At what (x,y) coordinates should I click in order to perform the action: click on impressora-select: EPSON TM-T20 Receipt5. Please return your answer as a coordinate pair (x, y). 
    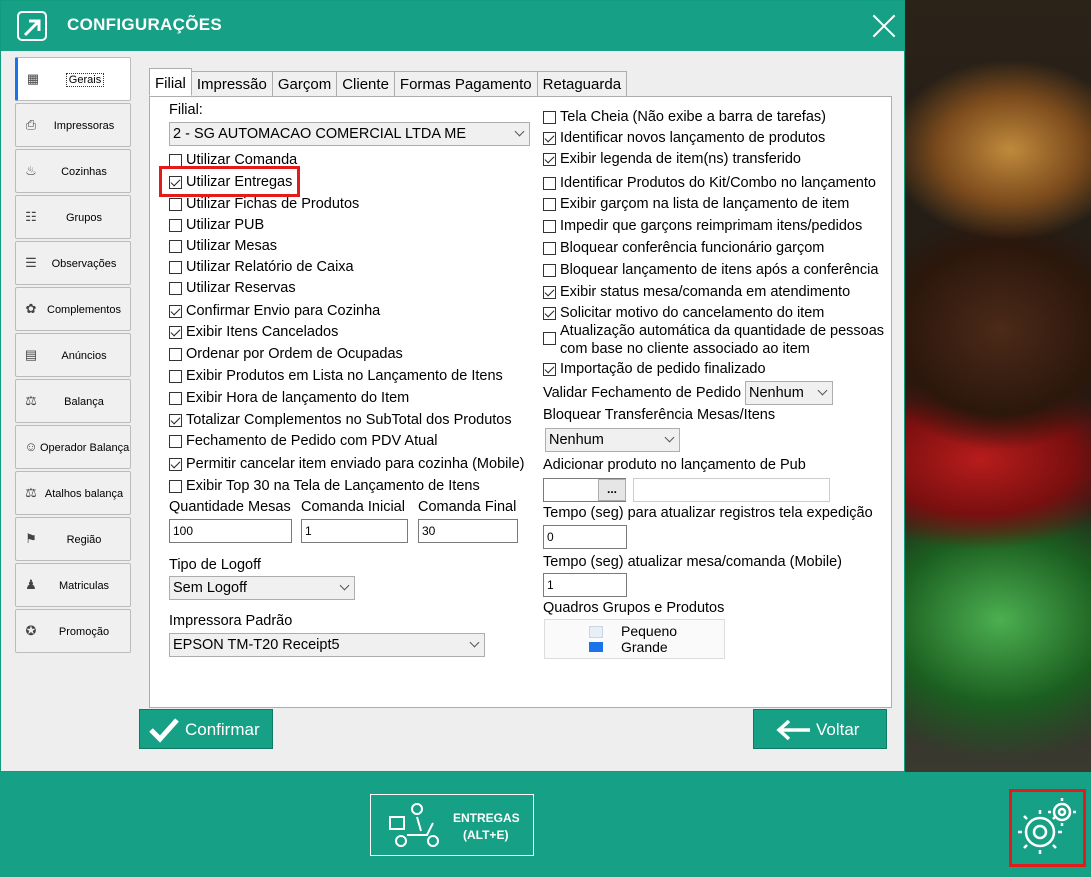
    Looking at the image, I should click on (327, 645).